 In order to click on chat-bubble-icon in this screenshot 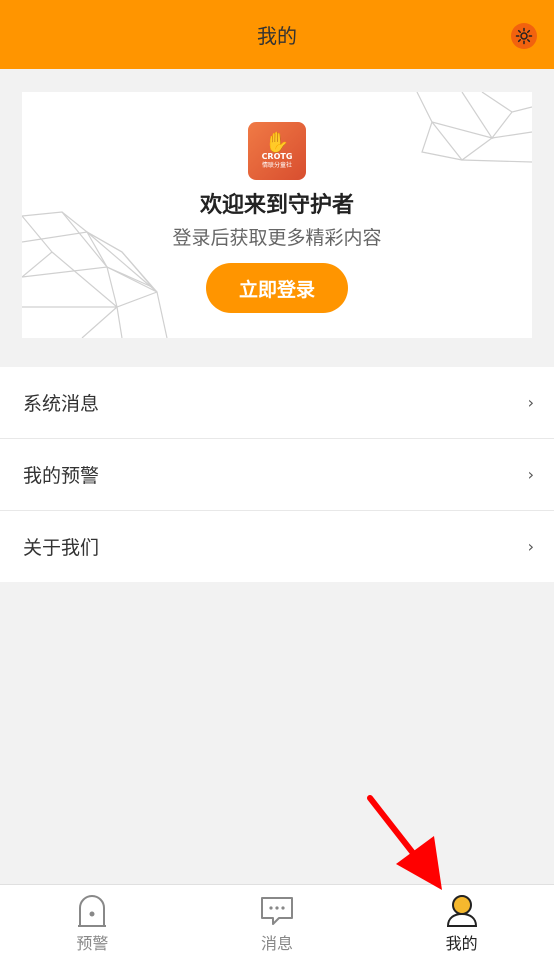, I will do `click(277, 911)`.